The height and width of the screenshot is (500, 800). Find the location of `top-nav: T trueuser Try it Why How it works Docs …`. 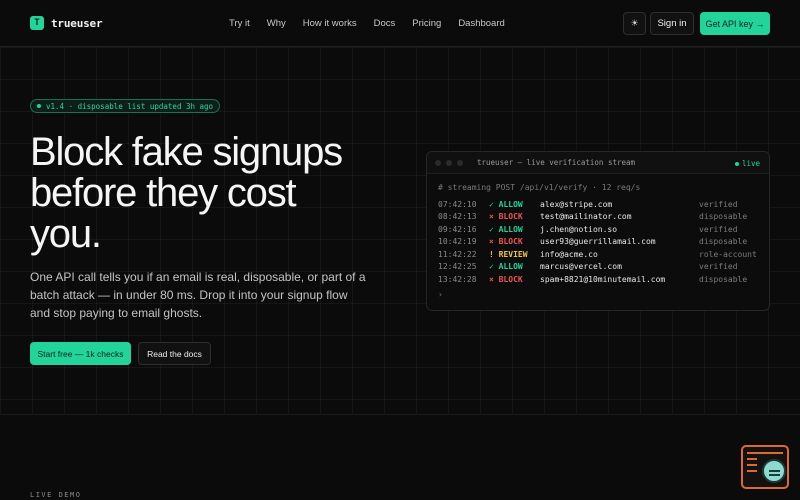

top-nav: T trueuser Try it Why How it works Docs … is located at coordinates (400, 23).